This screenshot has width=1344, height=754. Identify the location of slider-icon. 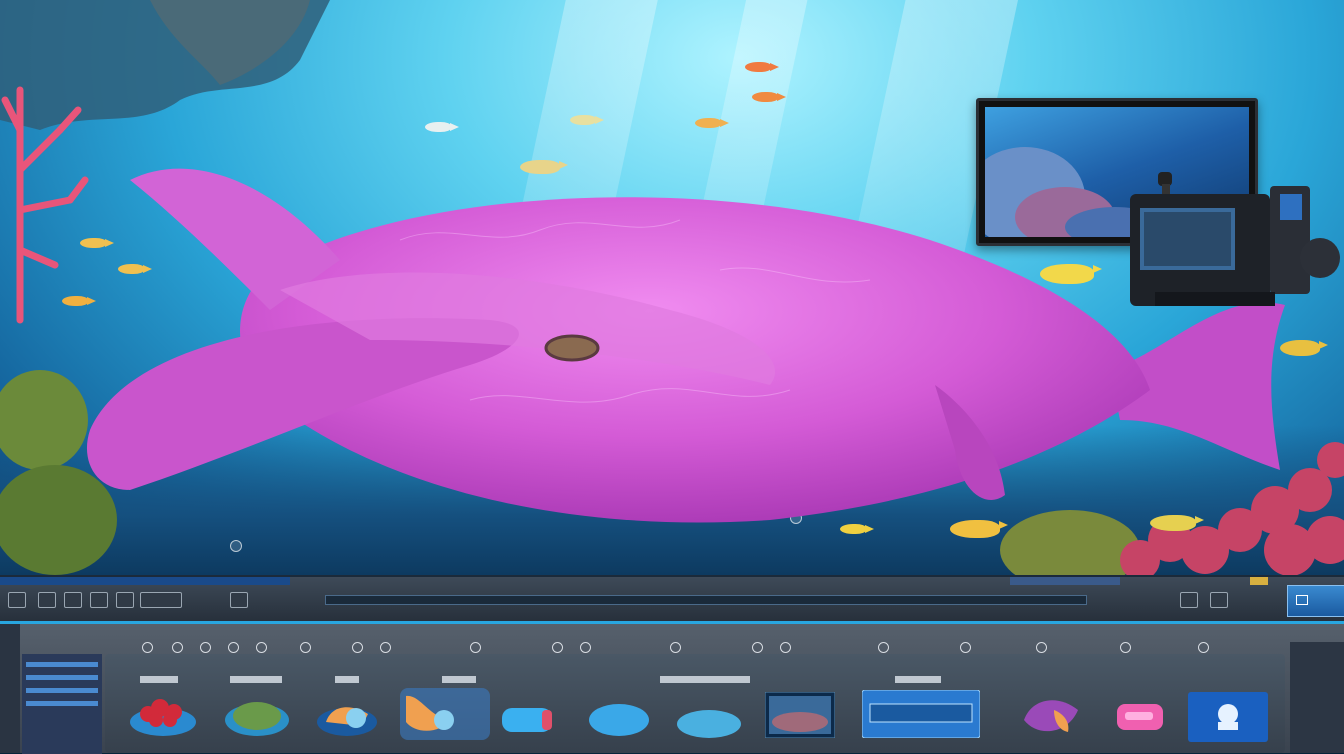
(161, 600).